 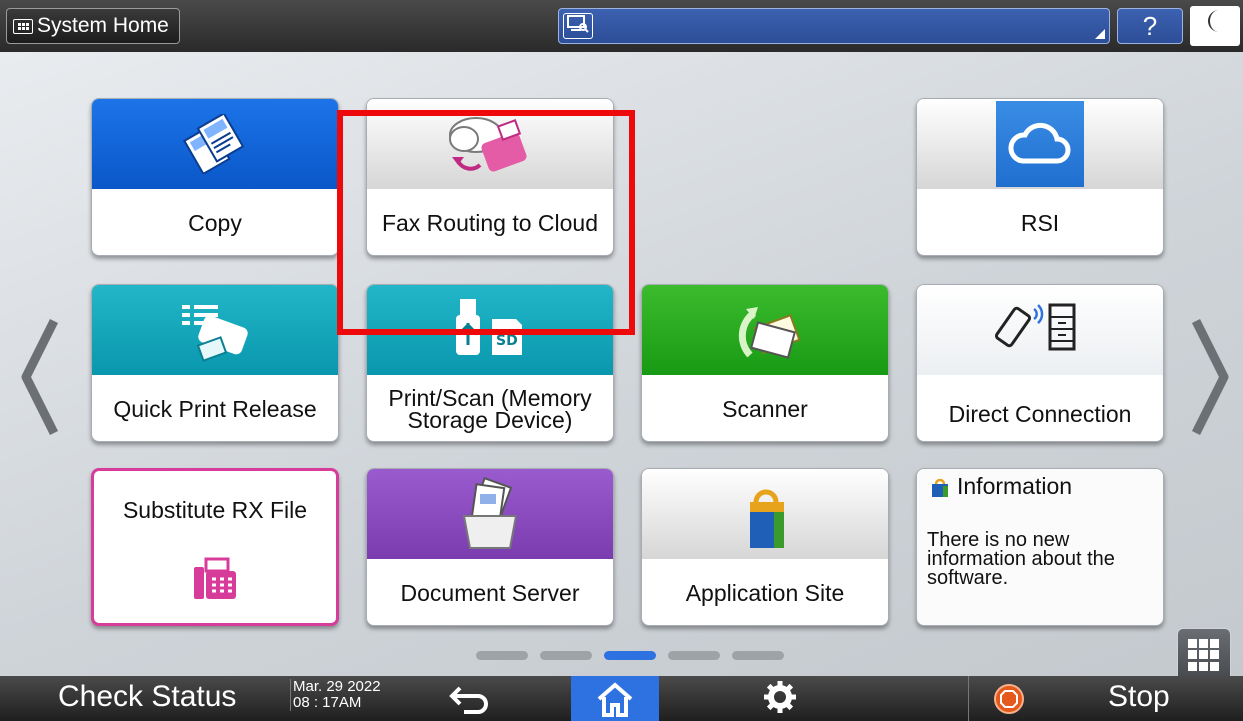 What do you see at coordinates (765, 514) in the screenshot?
I see `shopping-bag-icon` at bounding box center [765, 514].